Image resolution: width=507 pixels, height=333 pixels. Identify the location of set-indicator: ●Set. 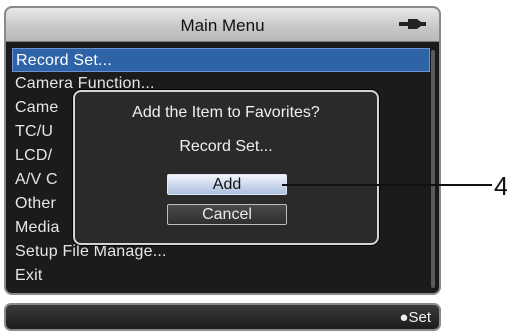
(415, 317).